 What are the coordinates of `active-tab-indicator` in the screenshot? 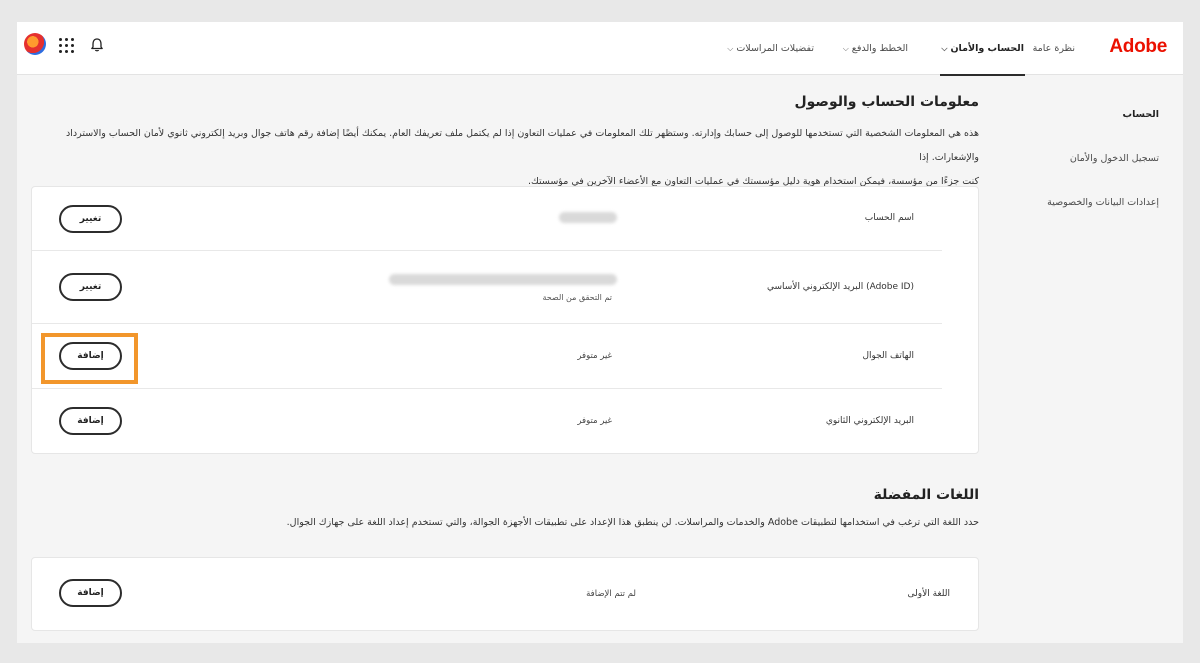 It's located at (982, 75).